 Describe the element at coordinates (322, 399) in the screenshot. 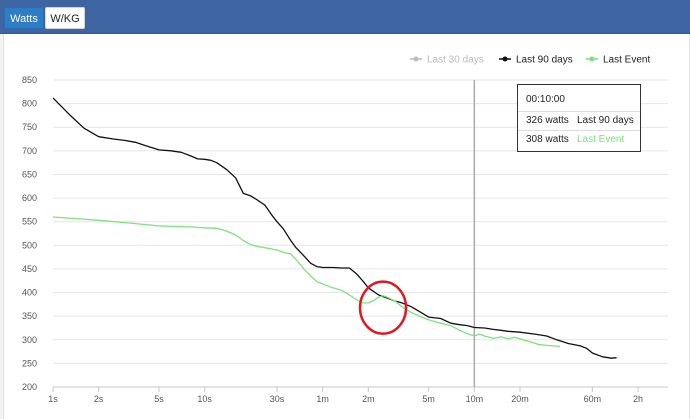

I see `x-tick-label: 1m` at that location.